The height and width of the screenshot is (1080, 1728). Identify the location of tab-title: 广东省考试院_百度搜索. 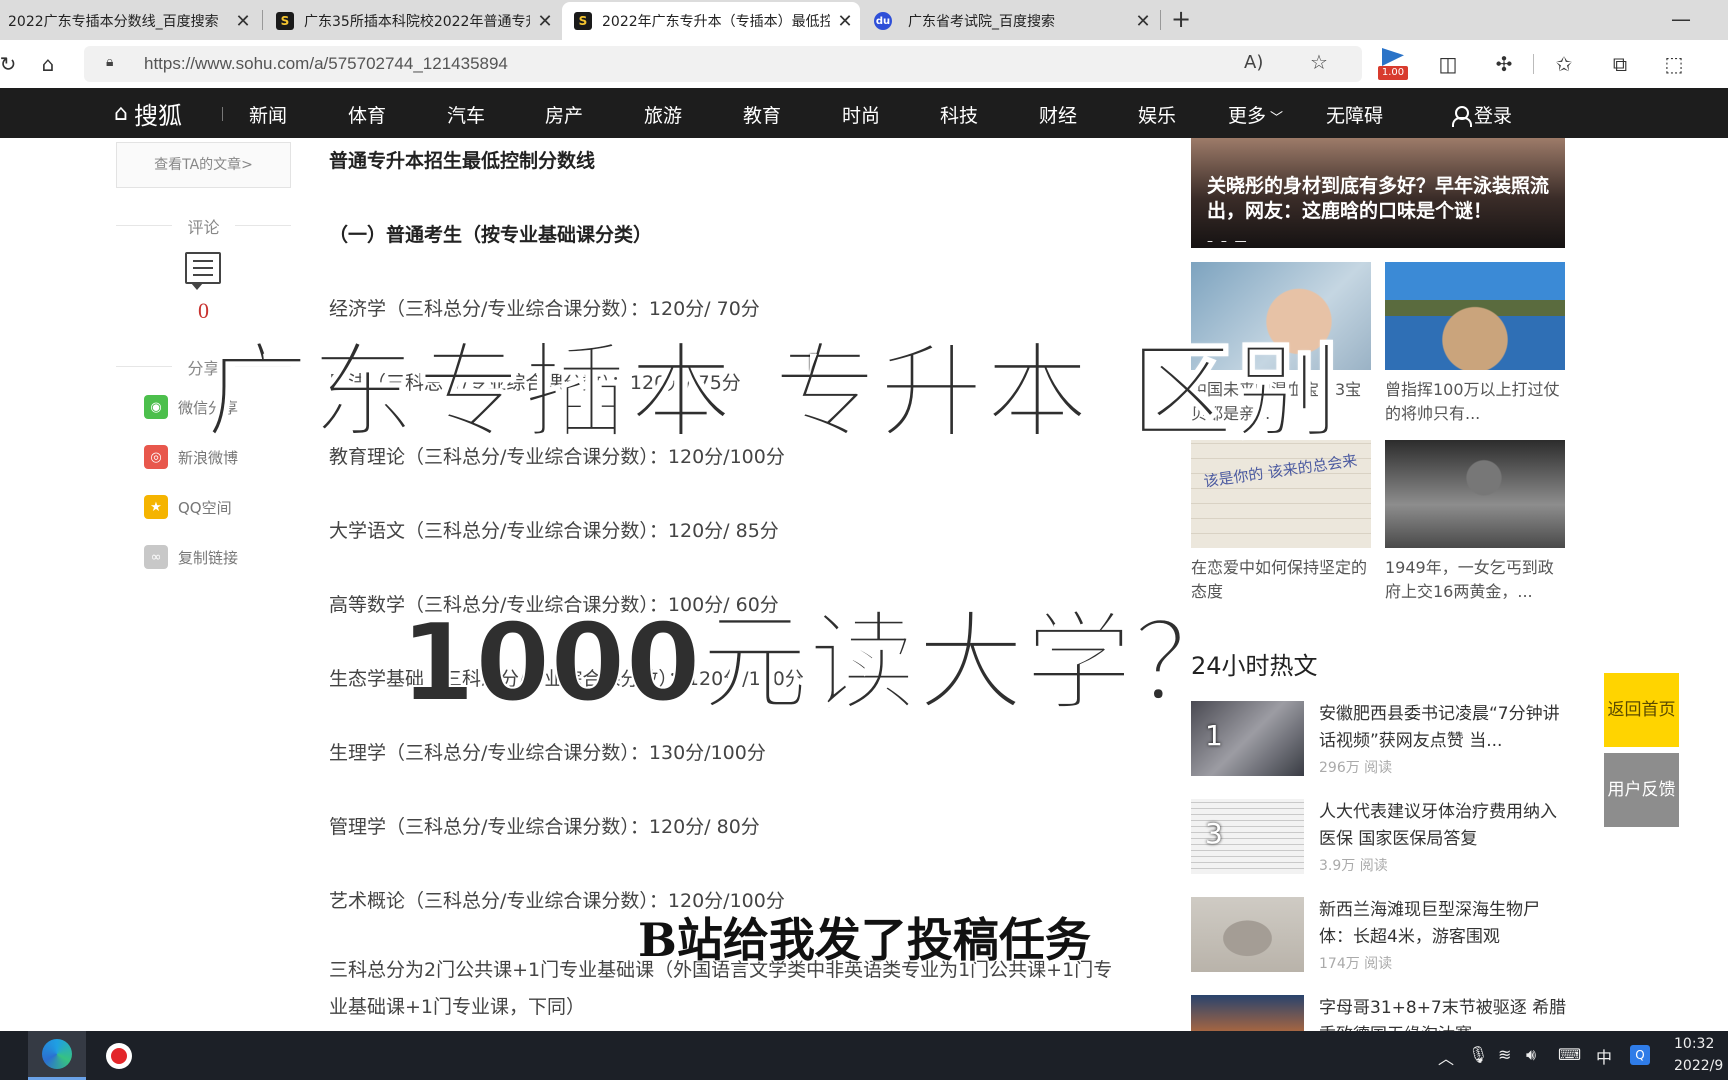
(981, 22).